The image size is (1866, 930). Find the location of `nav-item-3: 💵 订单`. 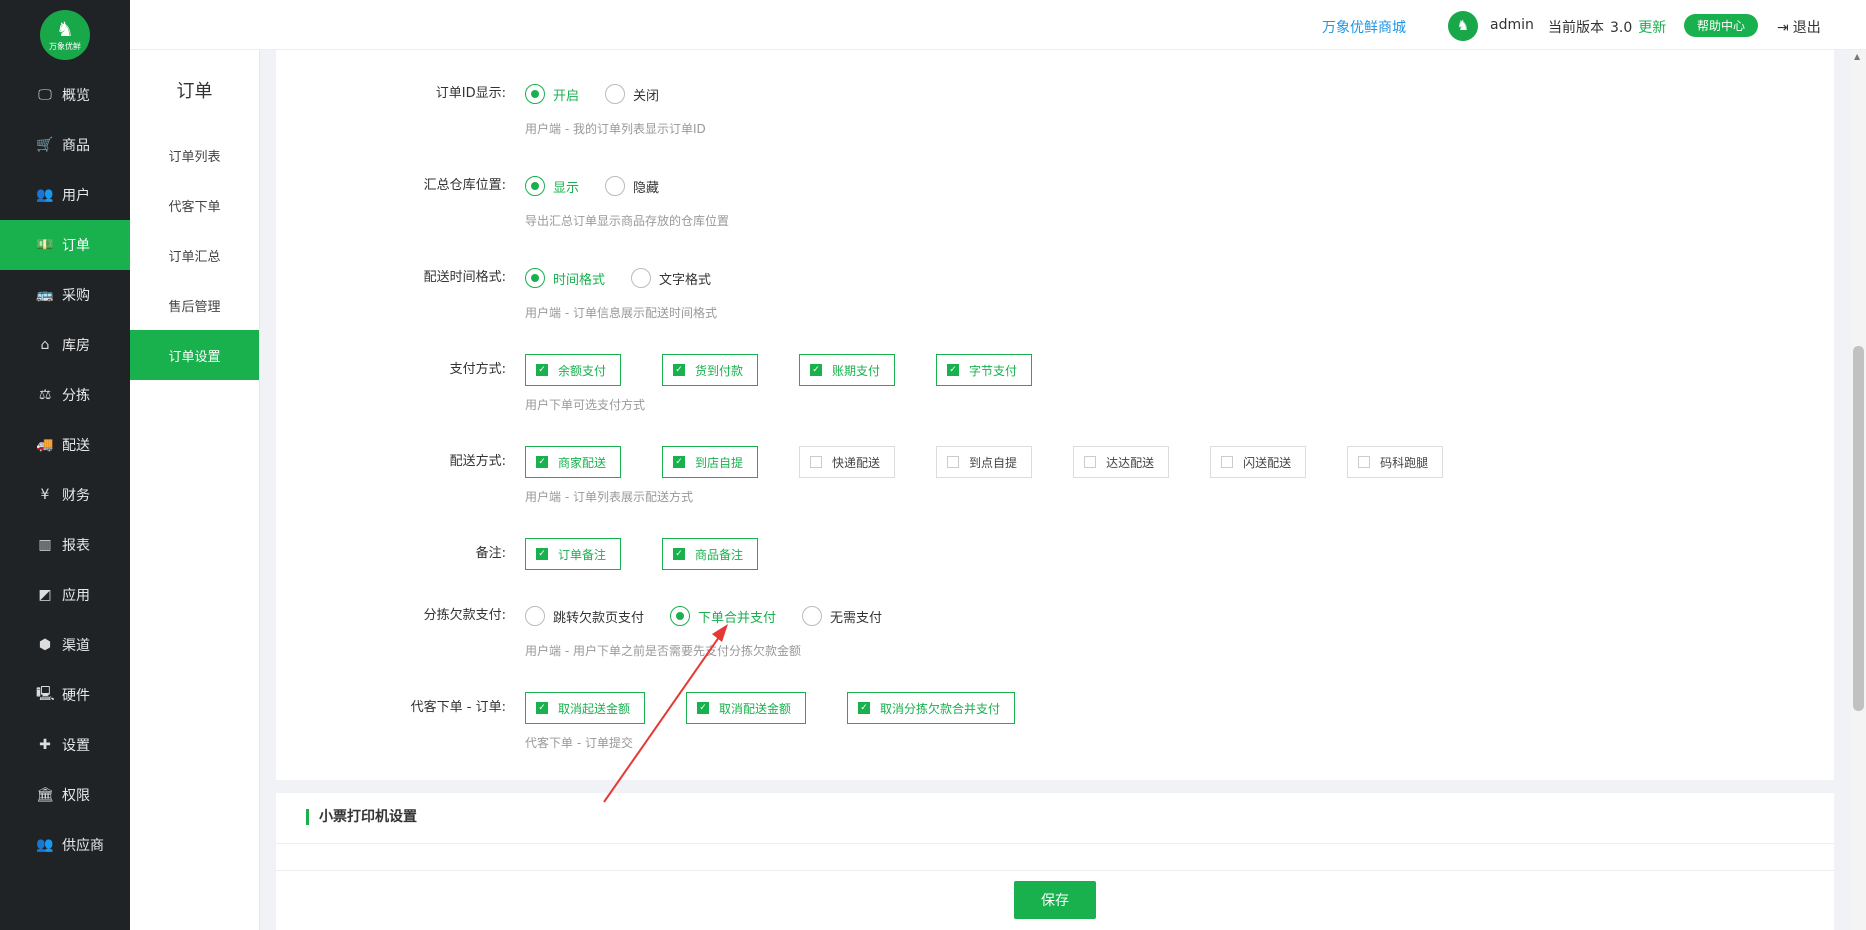

nav-item-3: 💵 订单 is located at coordinates (65, 245).